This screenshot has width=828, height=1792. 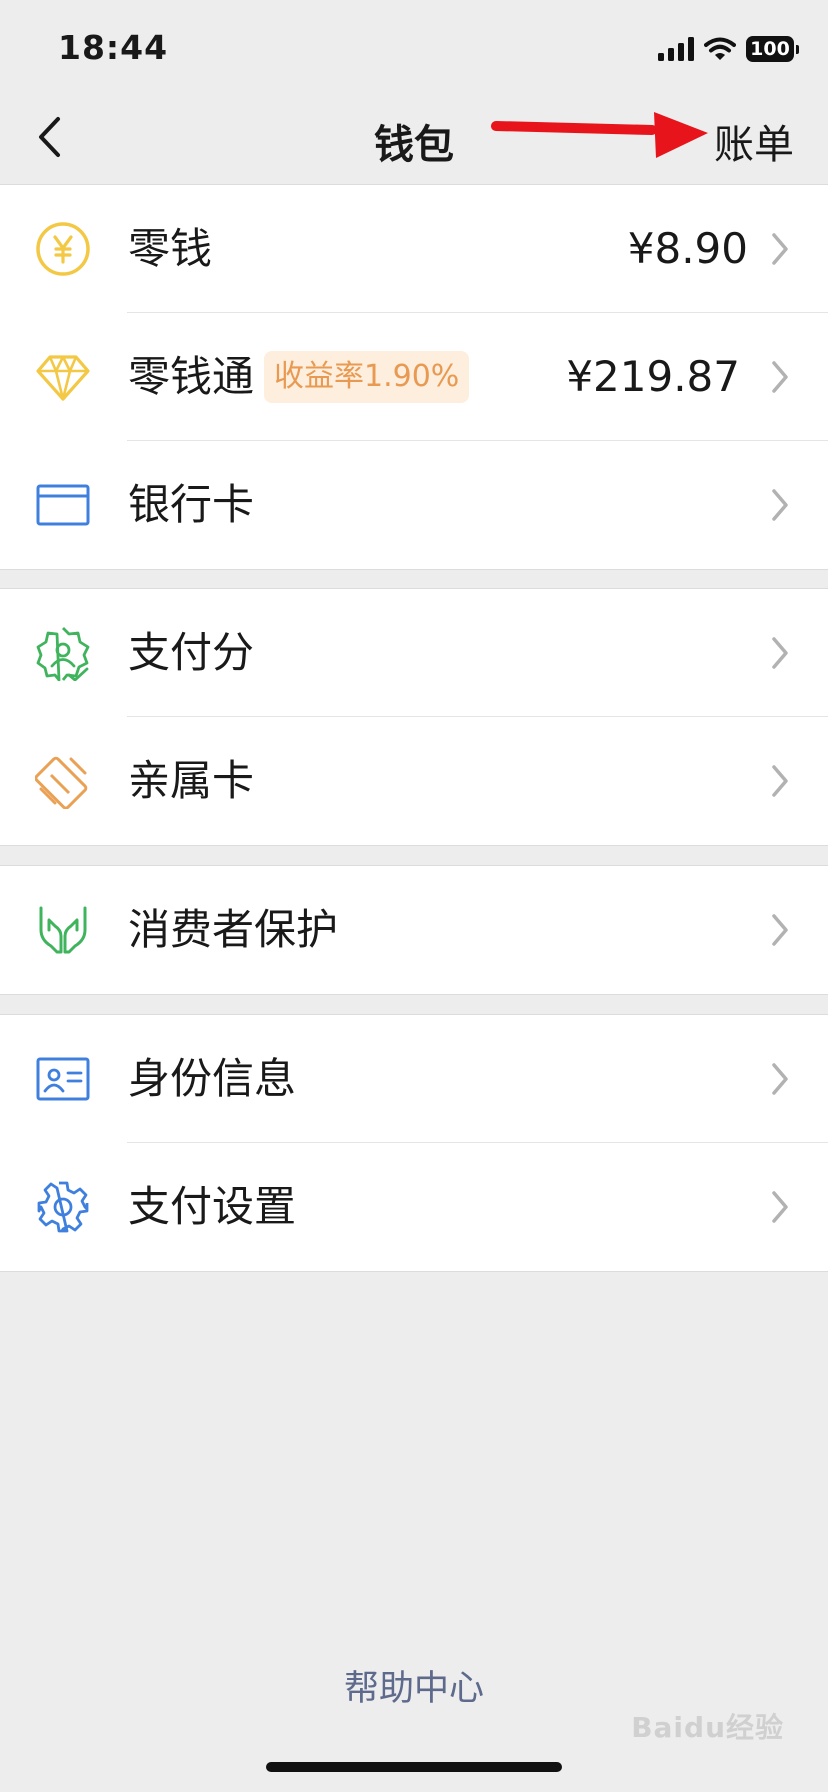 I want to click on home-indicator, so click(x=414, y=1767).